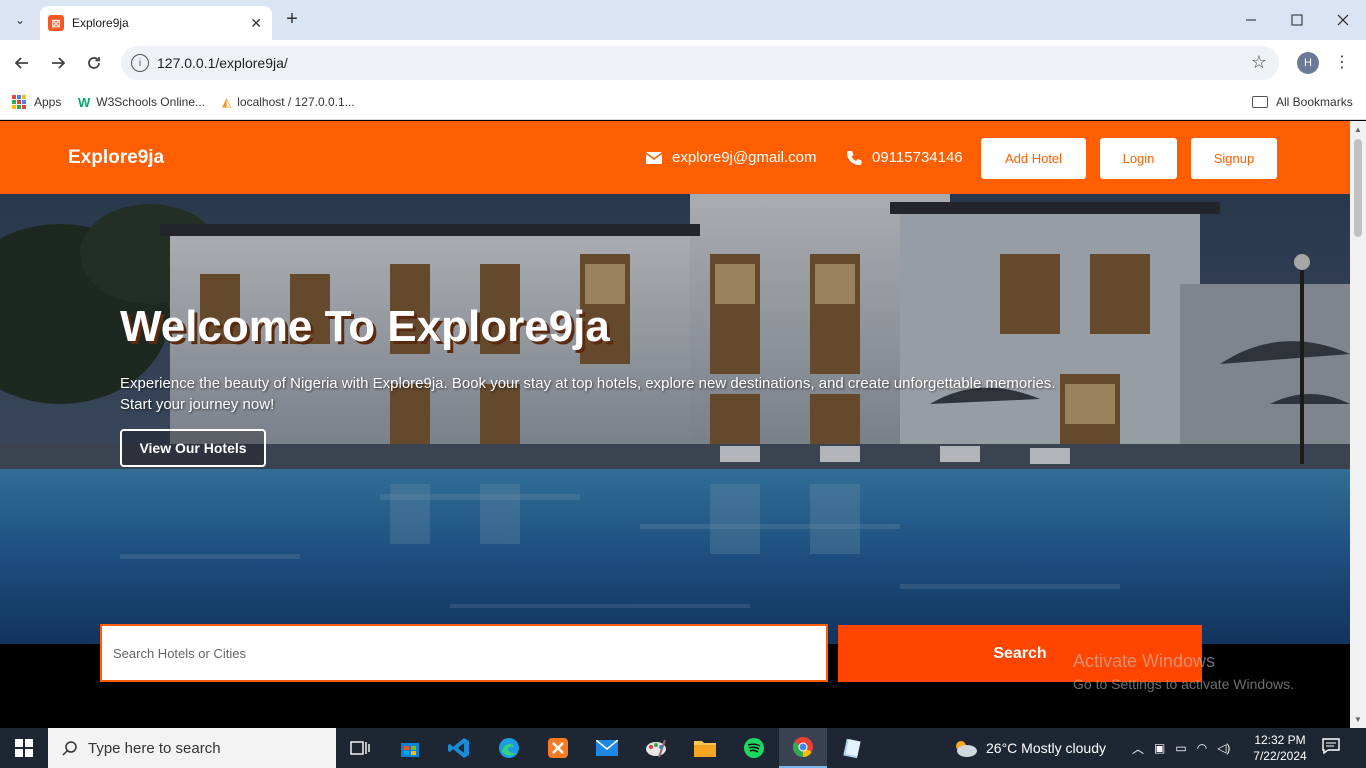  What do you see at coordinates (744, 157) in the screenshot?
I see `contact-email-text: explore9j@gmail.com` at bounding box center [744, 157].